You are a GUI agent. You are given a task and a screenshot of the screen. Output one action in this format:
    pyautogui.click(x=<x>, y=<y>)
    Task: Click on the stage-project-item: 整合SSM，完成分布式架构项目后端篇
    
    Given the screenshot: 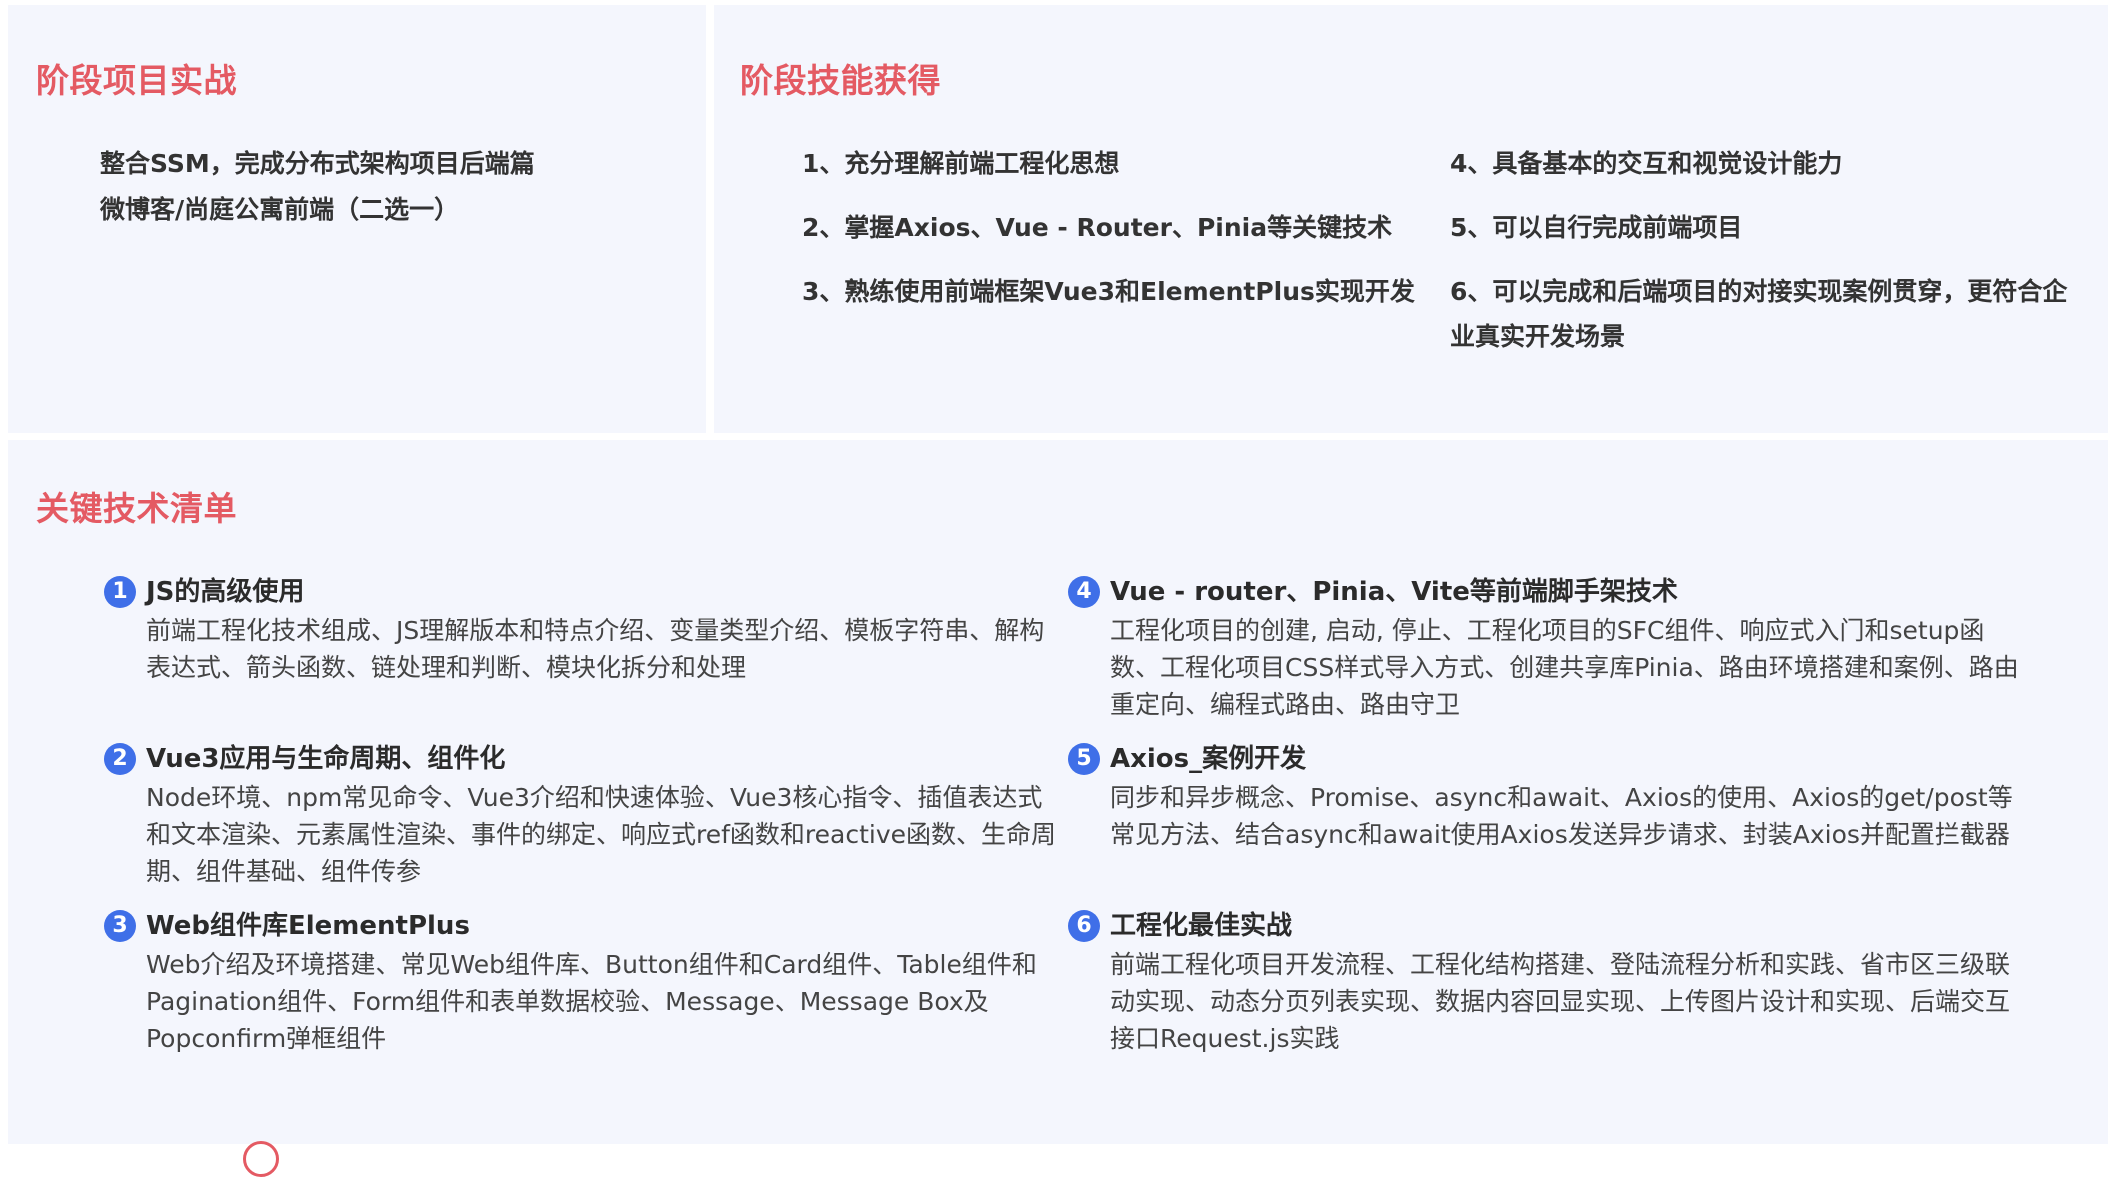 What is the action you would take?
    pyautogui.click(x=317, y=163)
    